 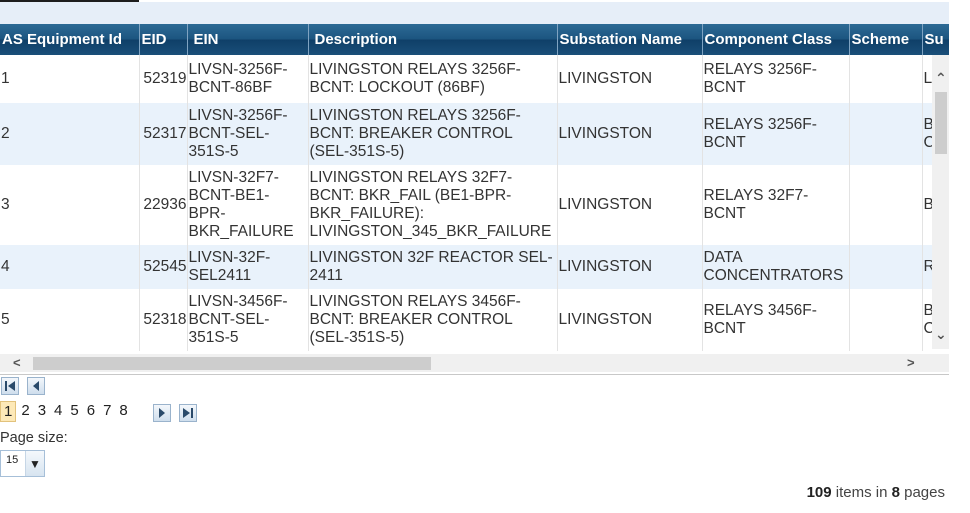 What do you see at coordinates (941, 123) in the screenshot?
I see `vertical-scroll-thumb` at bounding box center [941, 123].